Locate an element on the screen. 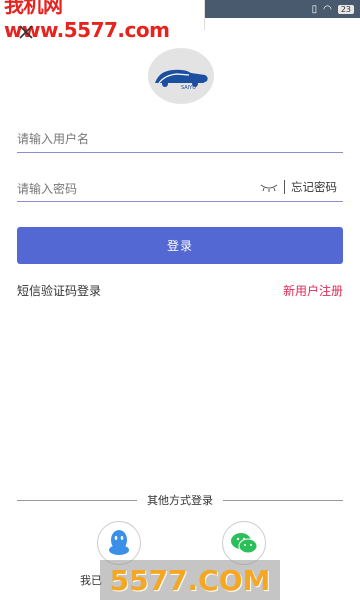 The image size is (360, 600). other-login-label: 其他方式登录 is located at coordinates (180, 500).